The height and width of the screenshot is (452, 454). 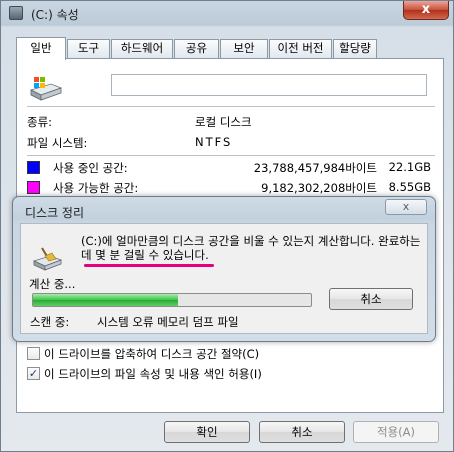 I want to click on apply-button: 적용(A), so click(x=396, y=432).